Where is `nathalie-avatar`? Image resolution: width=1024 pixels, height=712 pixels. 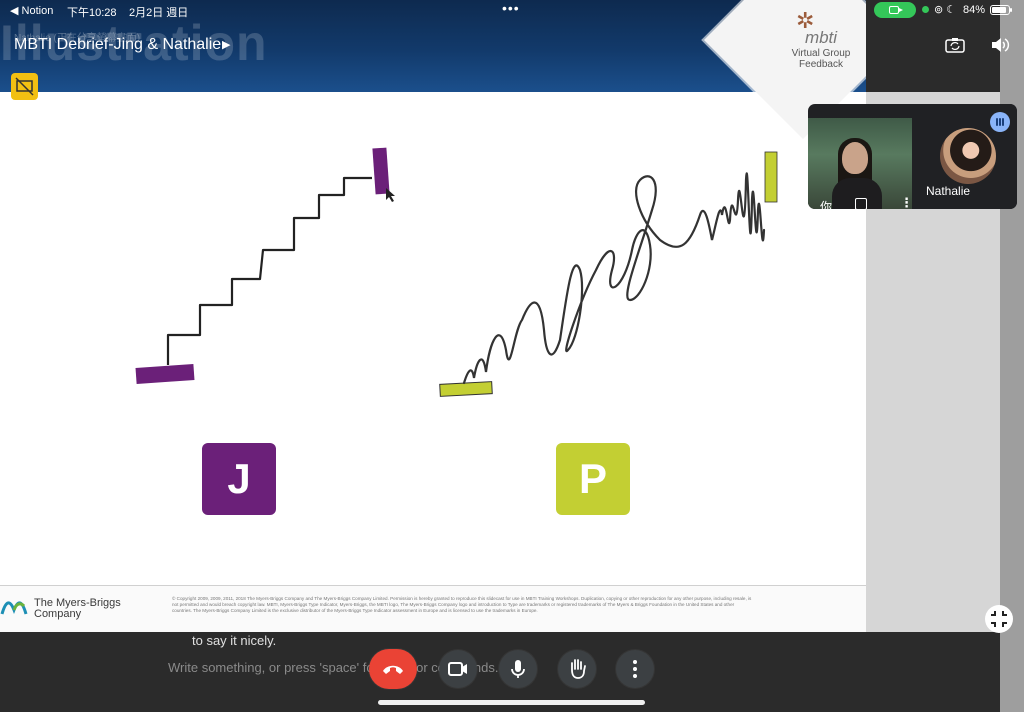 nathalie-avatar is located at coordinates (968, 156).